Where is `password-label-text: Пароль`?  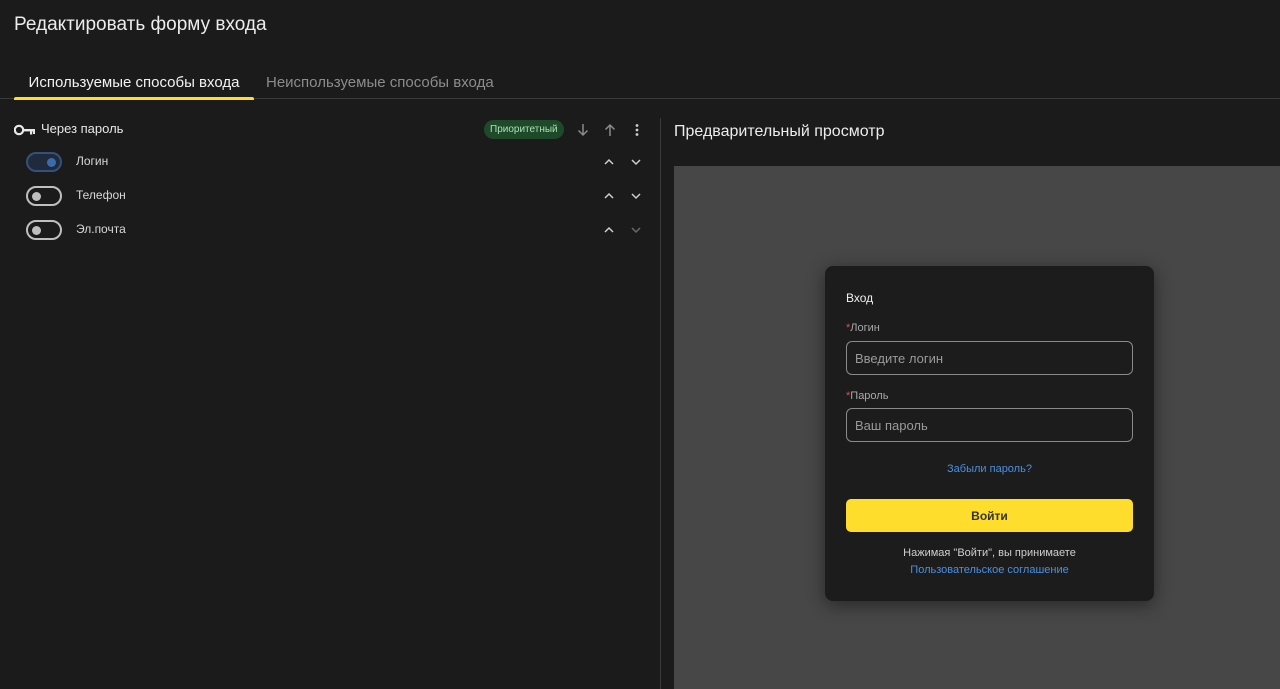 password-label-text: Пароль is located at coordinates (869, 396).